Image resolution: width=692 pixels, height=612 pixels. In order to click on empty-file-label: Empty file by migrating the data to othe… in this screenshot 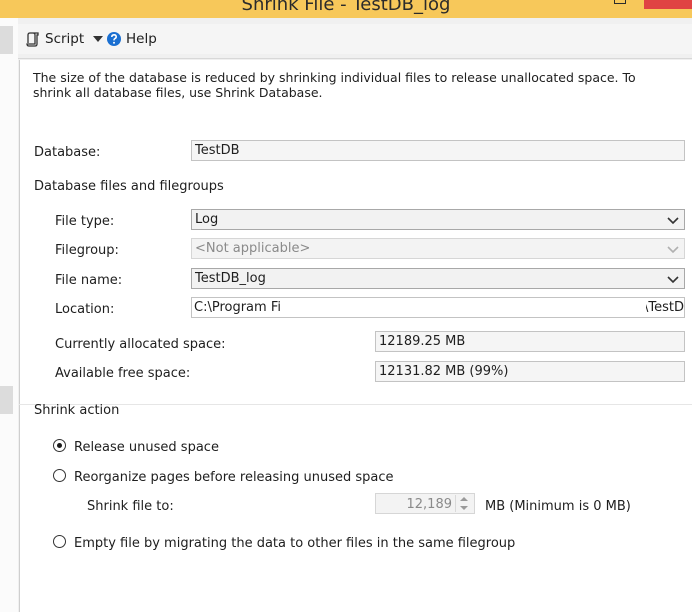, I will do `click(294, 543)`.